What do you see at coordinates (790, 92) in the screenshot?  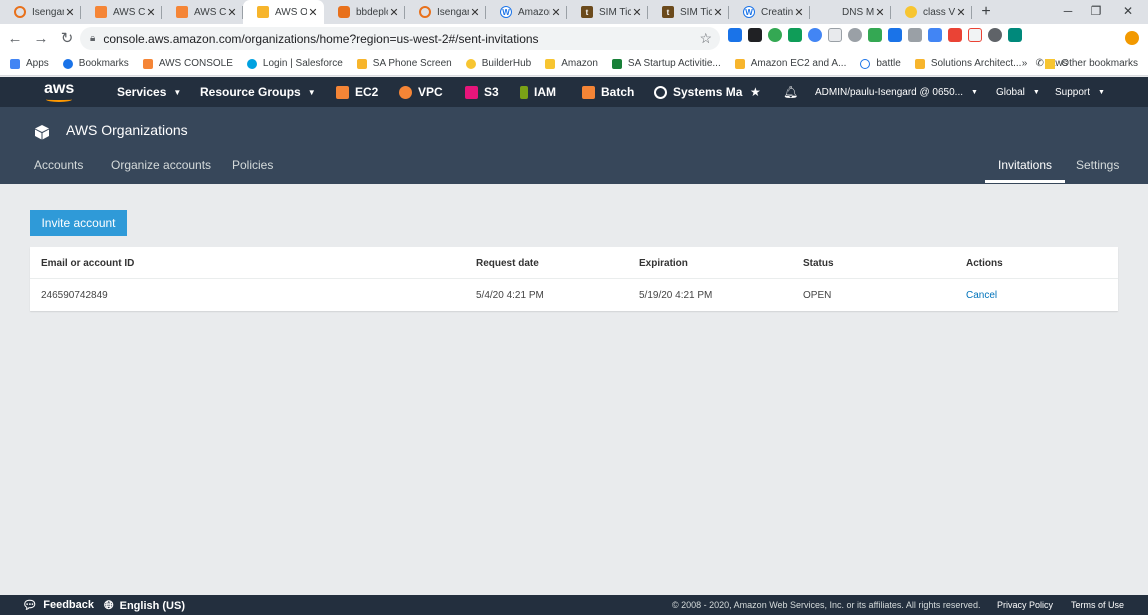 I see `bell-icon: 🔔︎` at bounding box center [790, 92].